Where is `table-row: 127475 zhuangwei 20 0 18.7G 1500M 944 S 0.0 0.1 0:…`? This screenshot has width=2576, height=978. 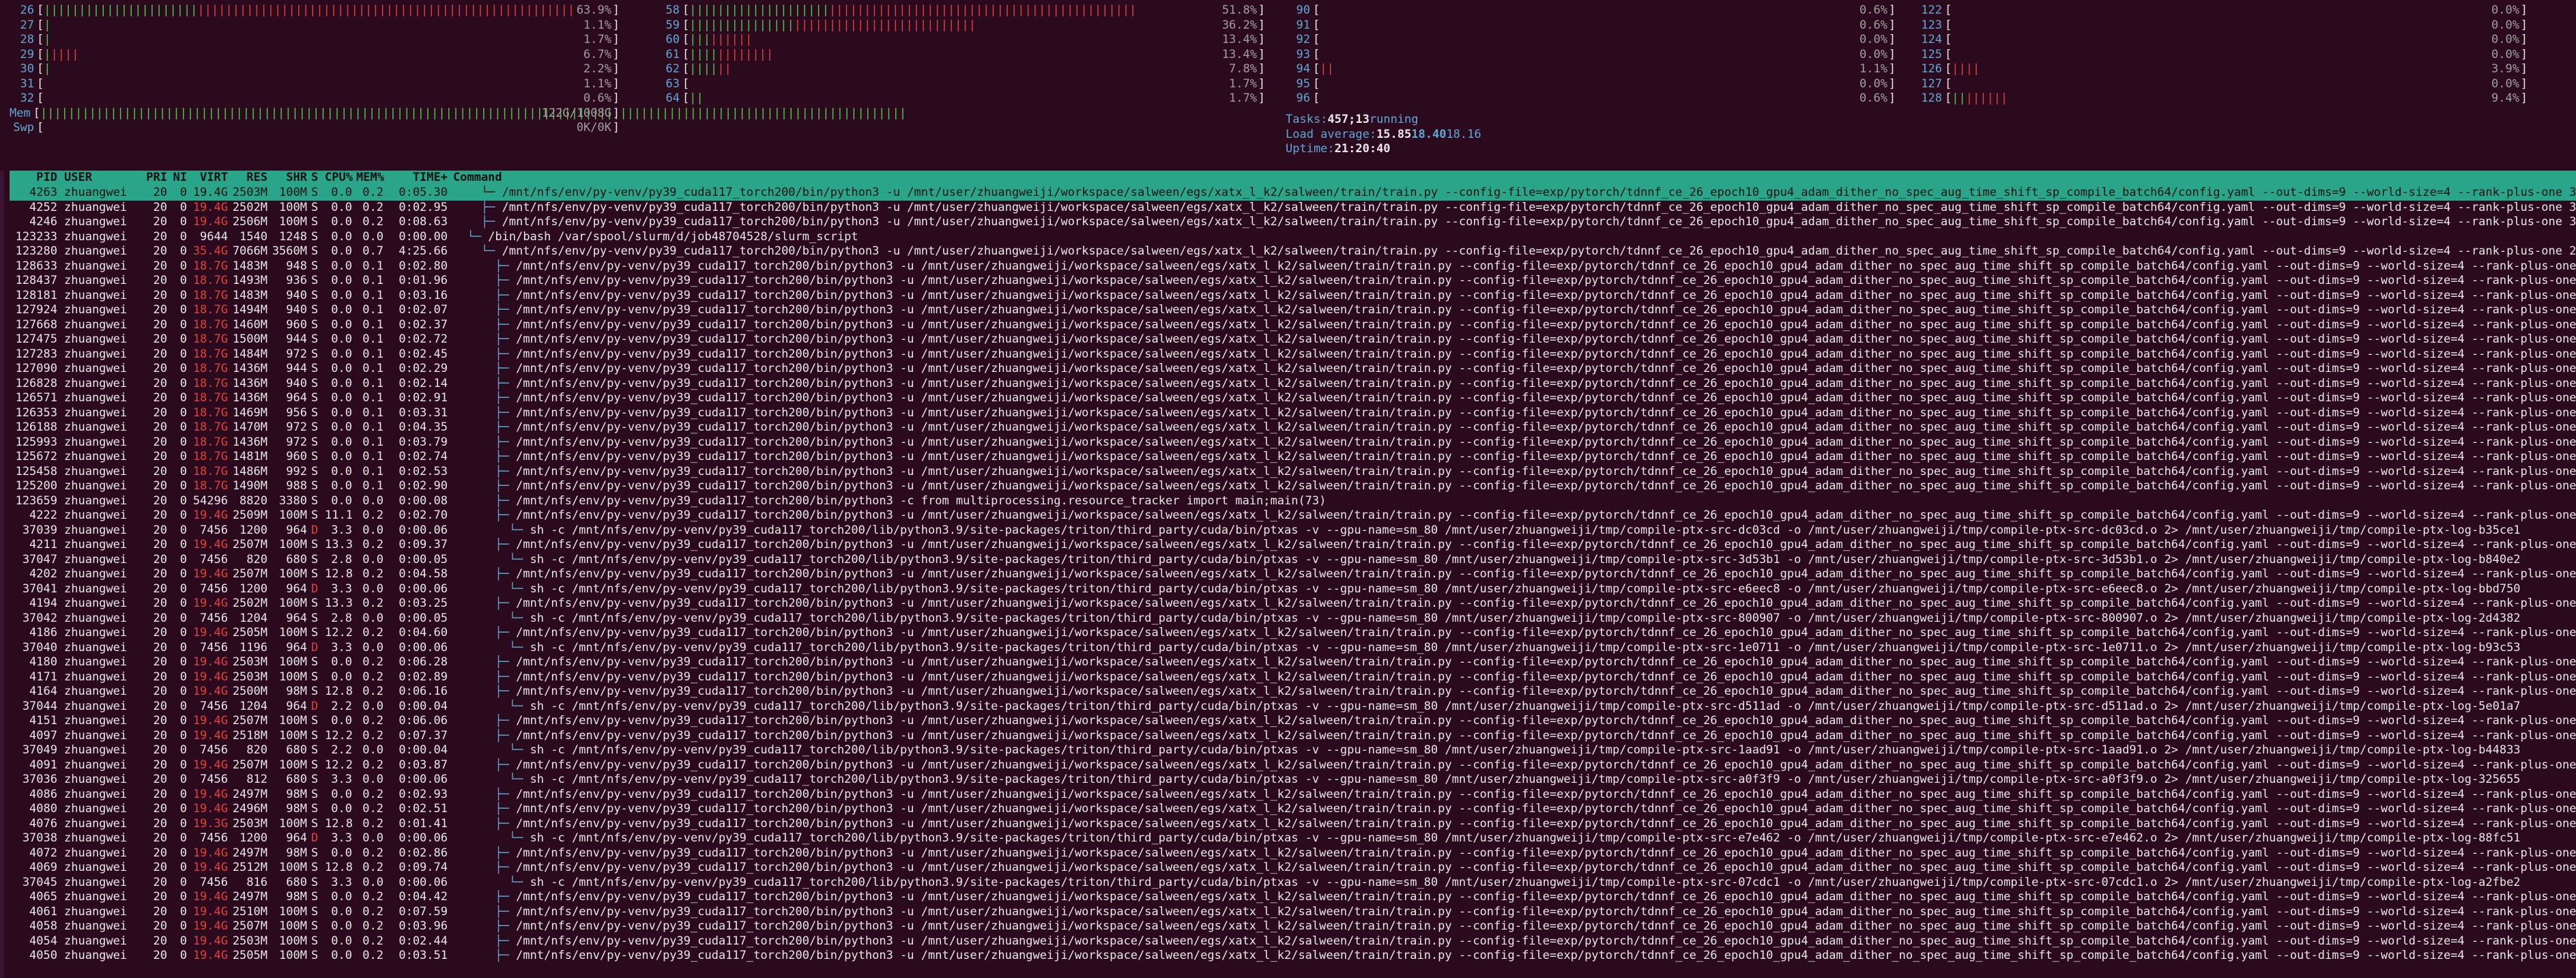
table-row: 127475 zhuangwei 20 0 18.7G 1500M 944 S 0.0 0.1 0:… is located at coordinates (1293, 339).